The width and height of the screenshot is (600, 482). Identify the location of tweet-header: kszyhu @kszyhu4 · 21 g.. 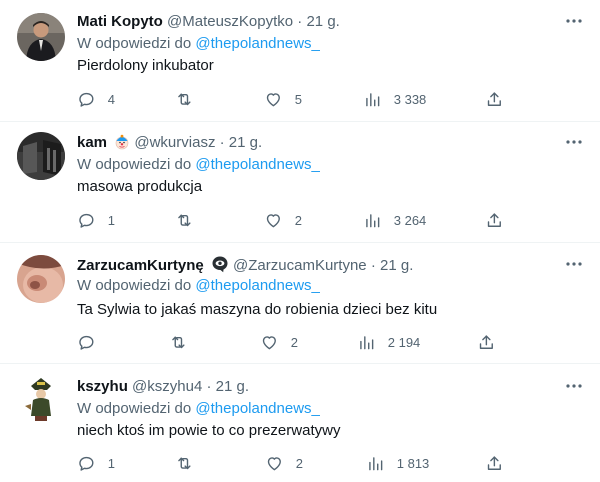
(163, 387).